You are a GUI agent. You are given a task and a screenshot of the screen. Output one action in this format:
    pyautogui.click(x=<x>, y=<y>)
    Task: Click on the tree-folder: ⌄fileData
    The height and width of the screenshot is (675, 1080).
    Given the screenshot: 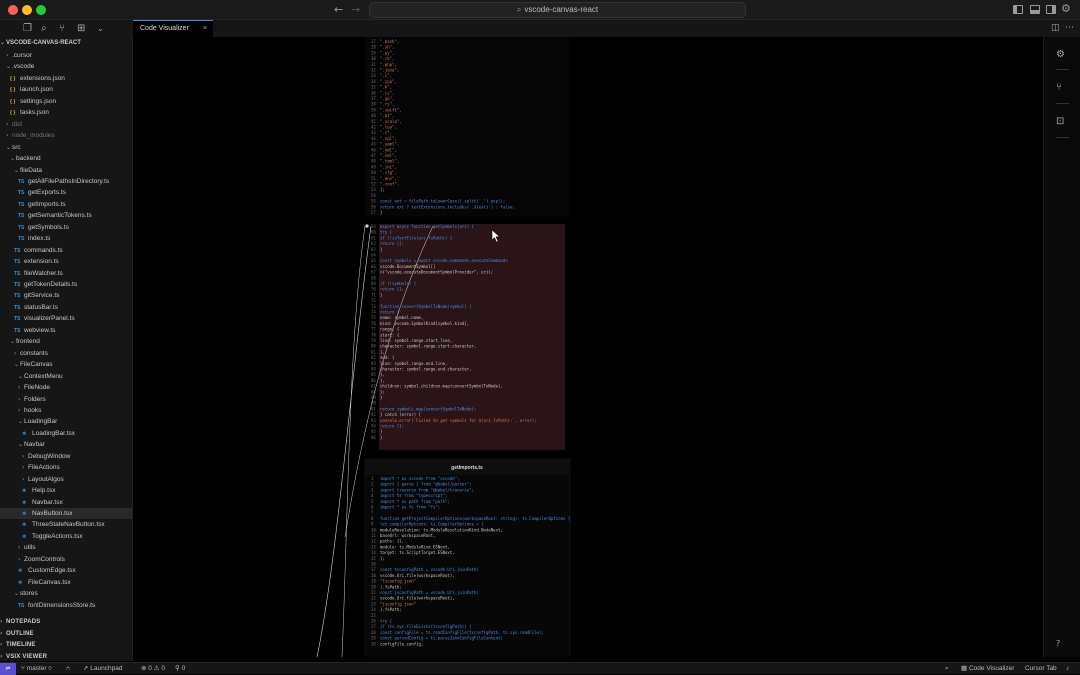 What is the action you would take?
    pyautogui.click(x=66, y=170)
    